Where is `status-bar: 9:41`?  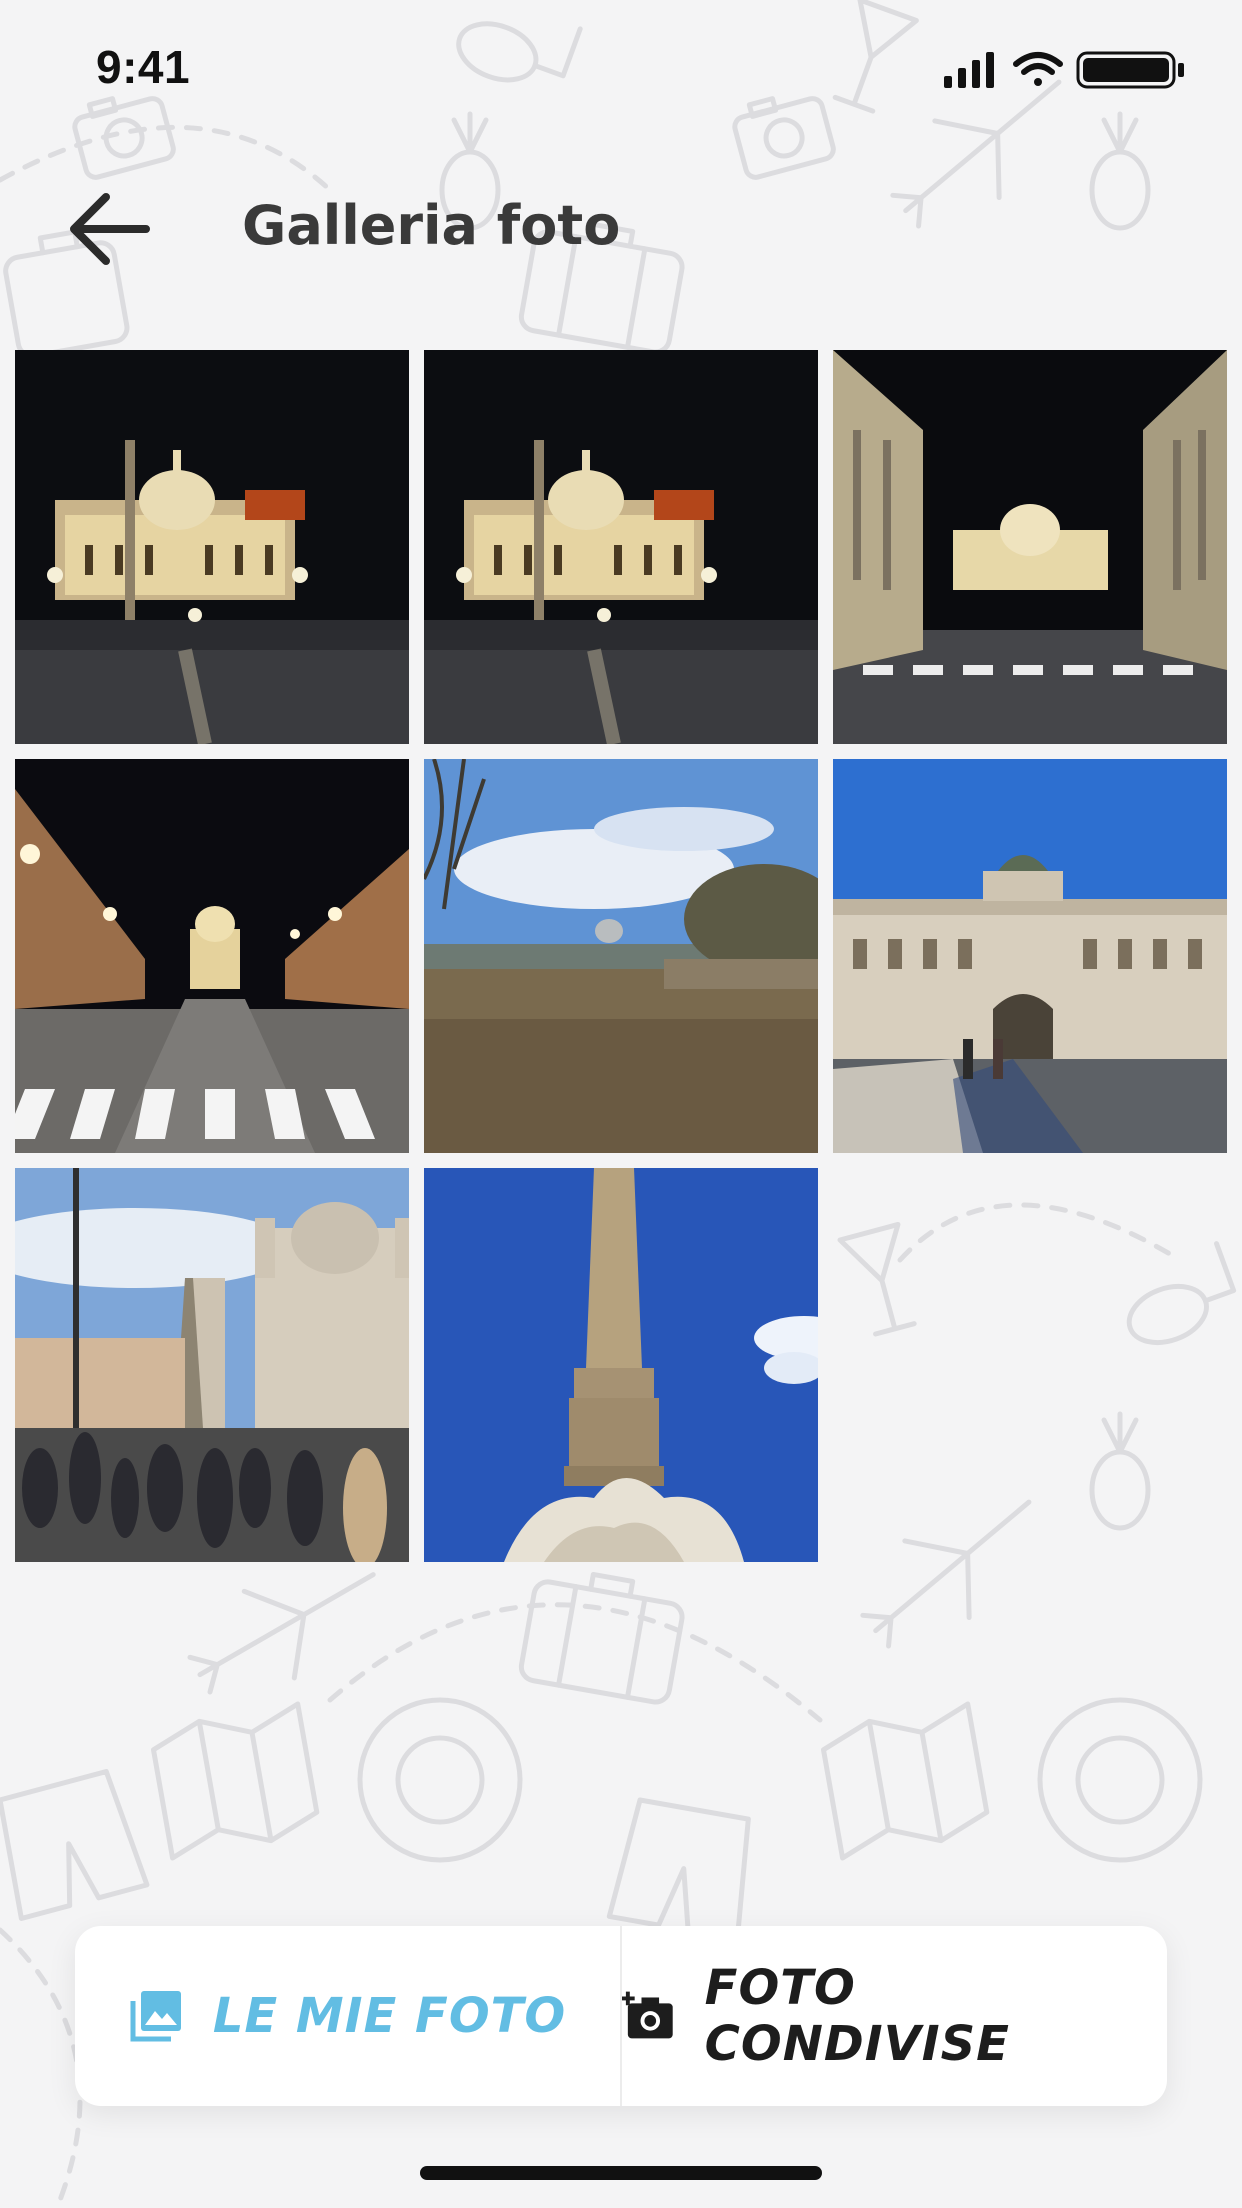
status-bar: 9:41 is located at coordinates (621, 66).